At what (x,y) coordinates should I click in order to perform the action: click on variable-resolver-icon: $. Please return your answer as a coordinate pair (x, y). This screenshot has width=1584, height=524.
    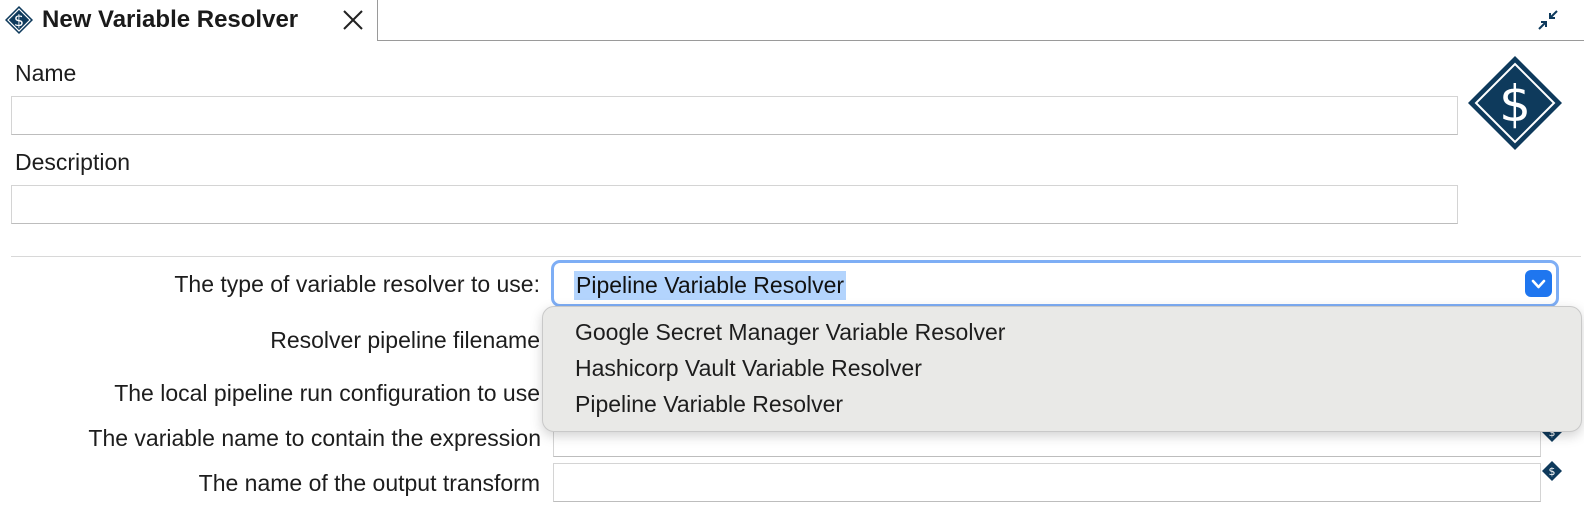
    Looking at the image, I should click on (19, 20).